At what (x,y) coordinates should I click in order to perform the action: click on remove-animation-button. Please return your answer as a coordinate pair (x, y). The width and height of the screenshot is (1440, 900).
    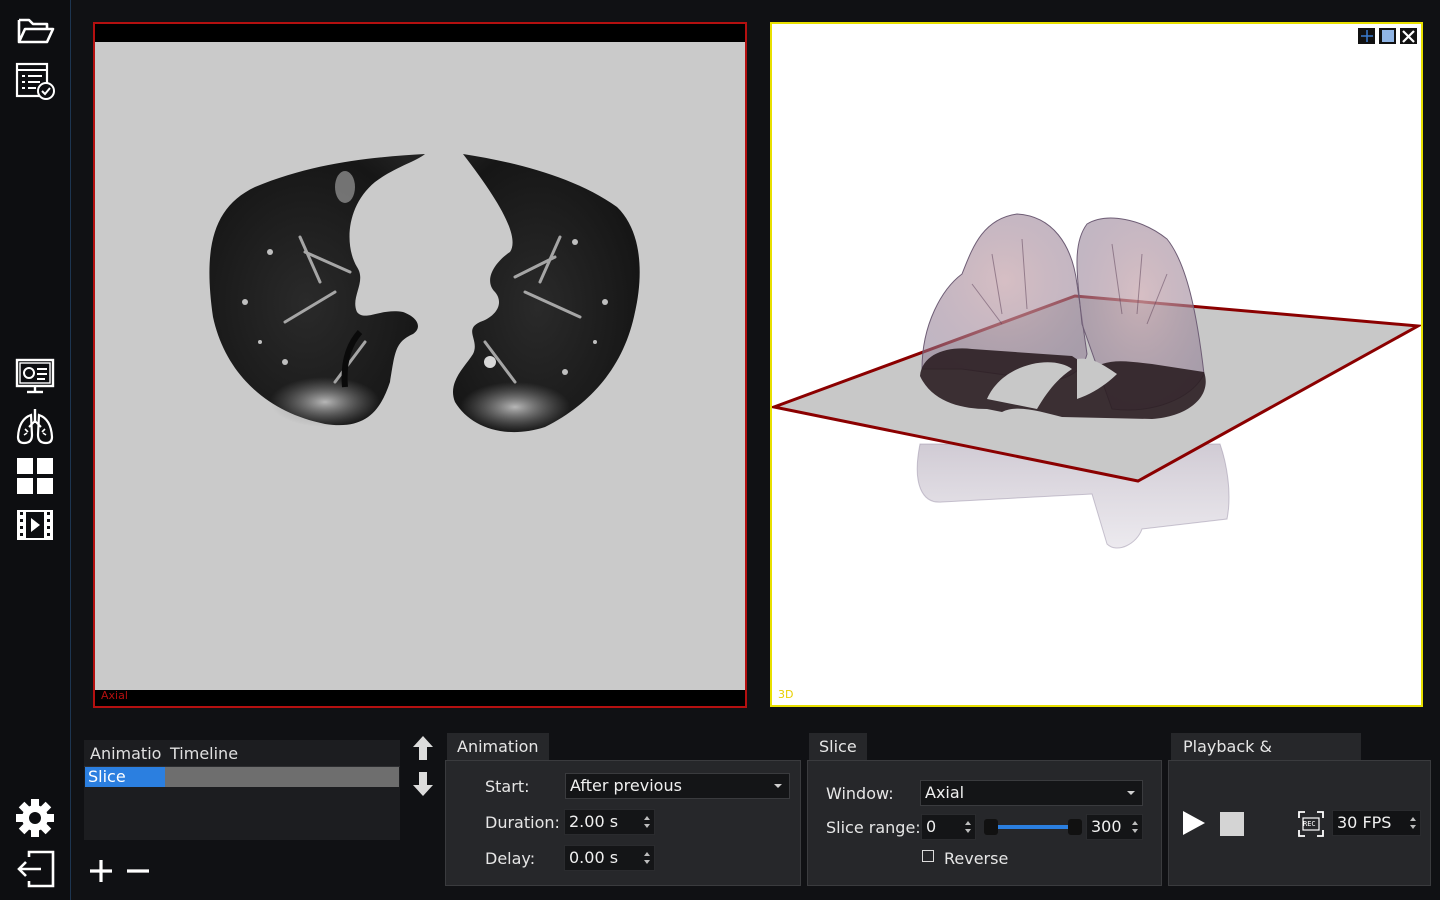
    Looking at the image, I should click on (138, 871).